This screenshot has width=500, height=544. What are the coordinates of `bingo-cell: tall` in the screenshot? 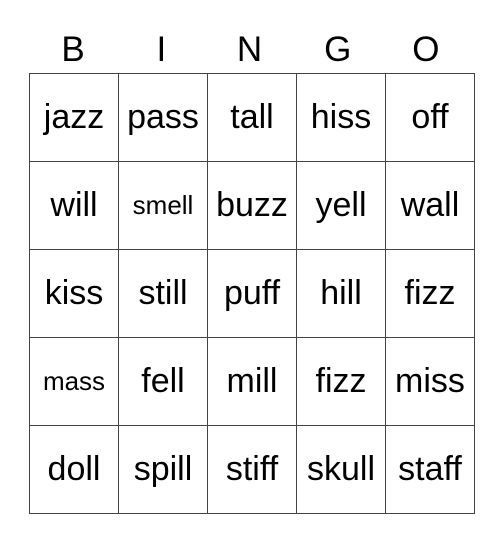 It's located at (252, 117).